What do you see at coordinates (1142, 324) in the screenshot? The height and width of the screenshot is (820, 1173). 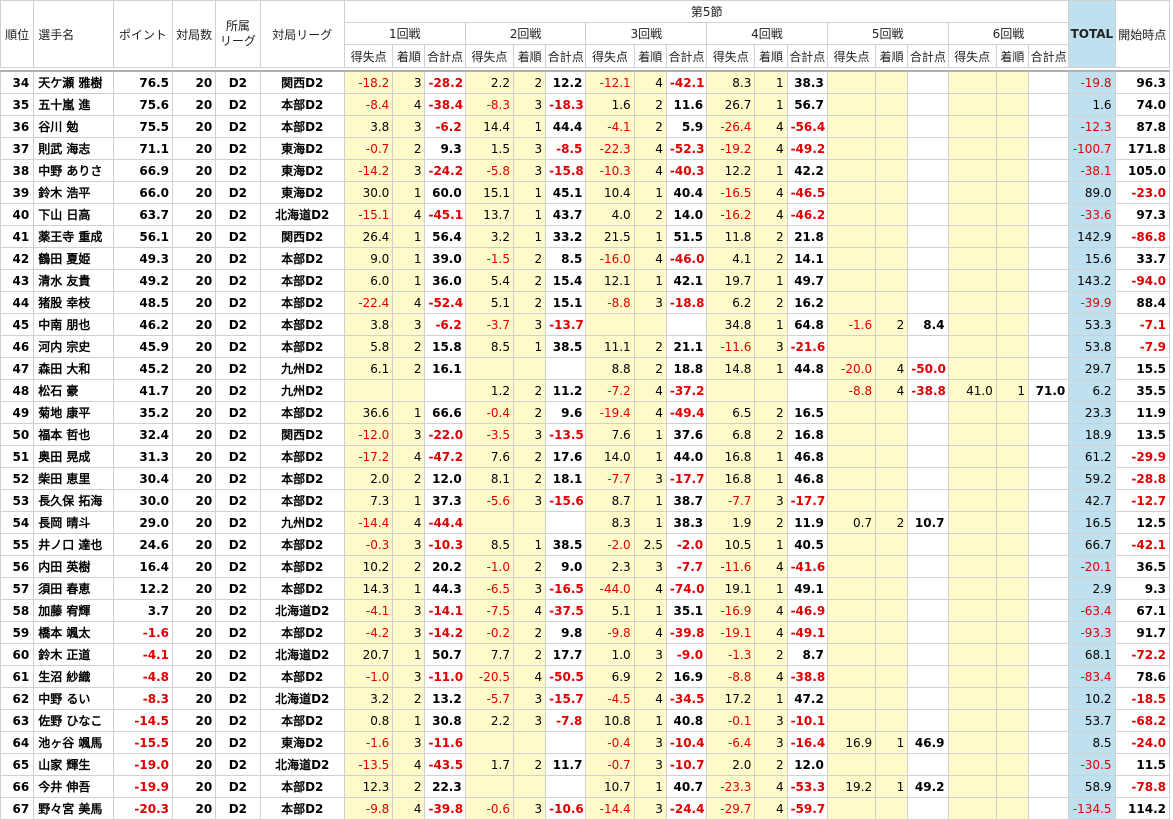 I see `start-points-cell: -7.1` at bounding box center [1142, 324].